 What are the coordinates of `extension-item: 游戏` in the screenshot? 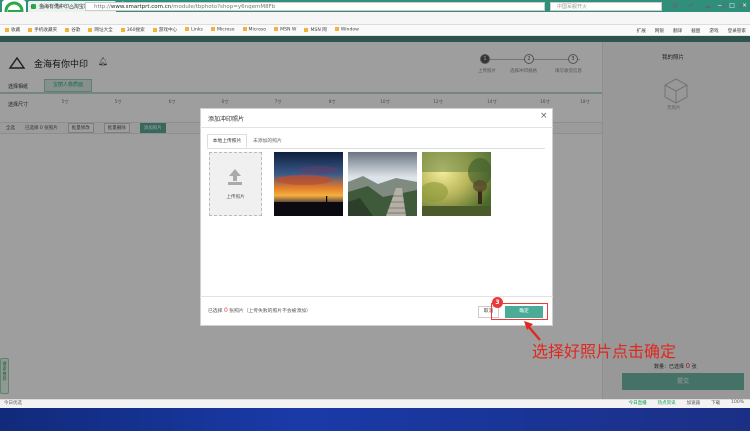 It's located at (713, 31).